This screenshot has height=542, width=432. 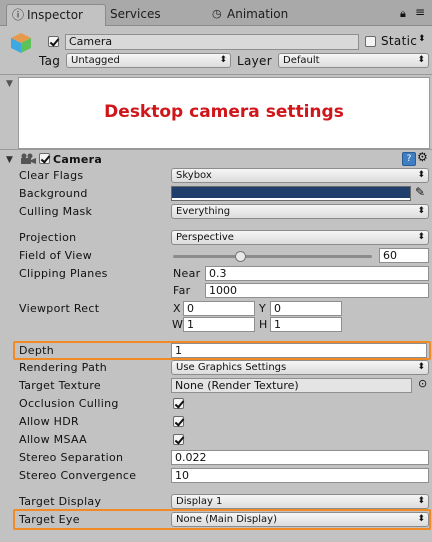 What do you see at coordinates (78, 159) in the screenshot?
I see `camera-component-title: Camera` at bounding box center [78, 159].